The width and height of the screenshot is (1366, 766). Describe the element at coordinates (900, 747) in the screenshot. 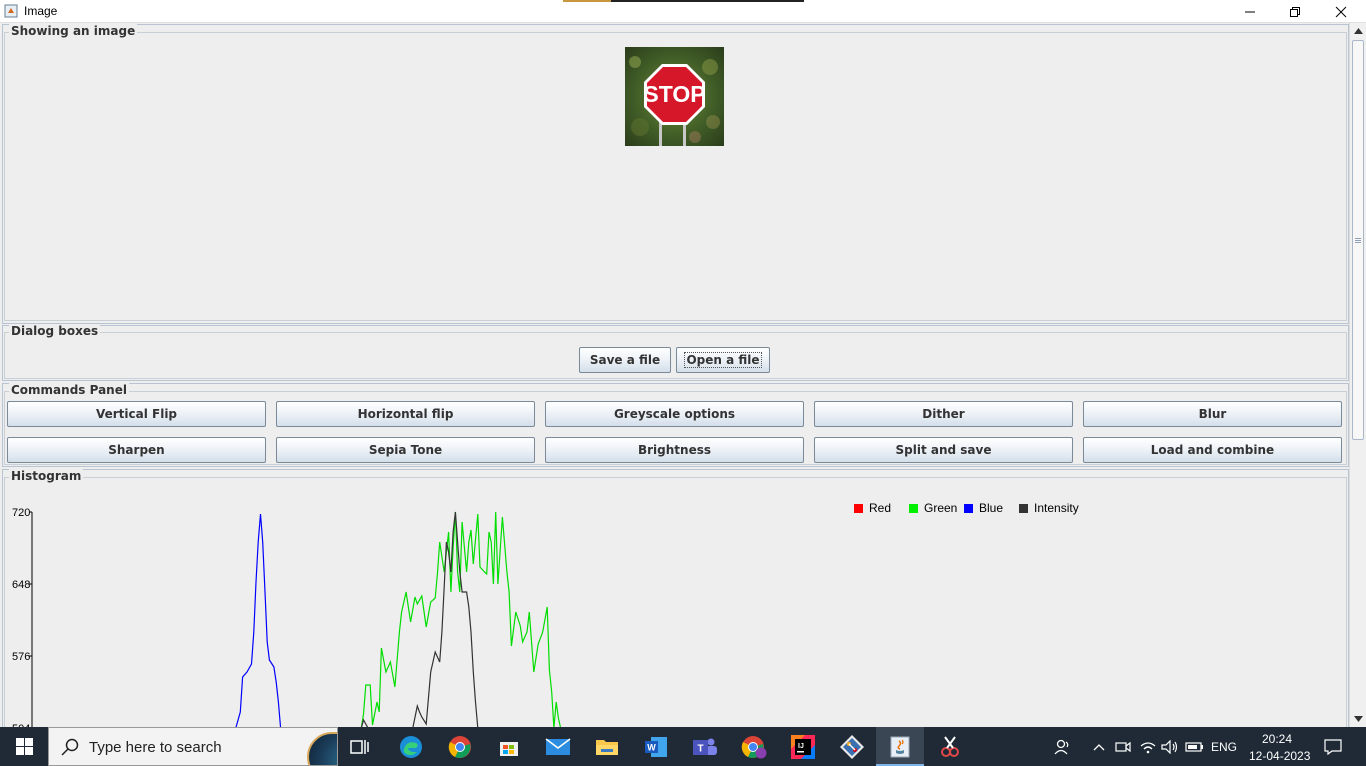

I see `java-app-button` at that location.